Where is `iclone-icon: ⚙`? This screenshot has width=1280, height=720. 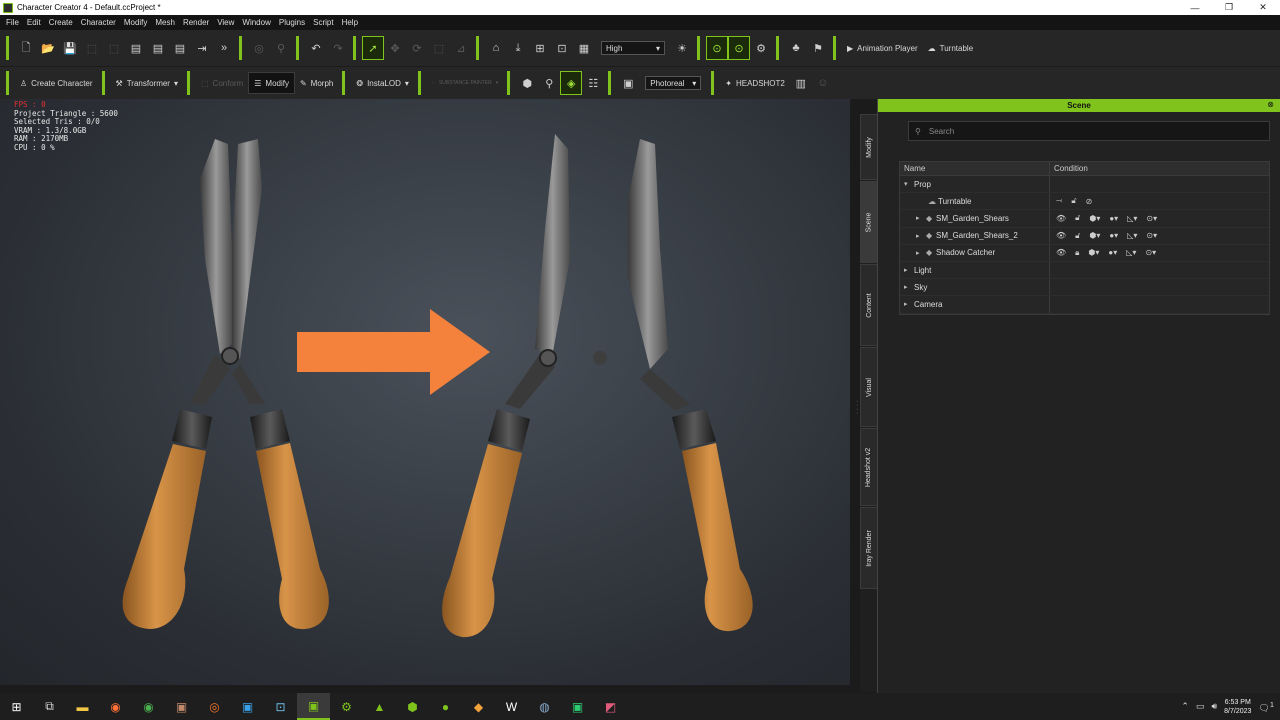 iclone-icon: ⚙ is located at coordinates (346, 706).